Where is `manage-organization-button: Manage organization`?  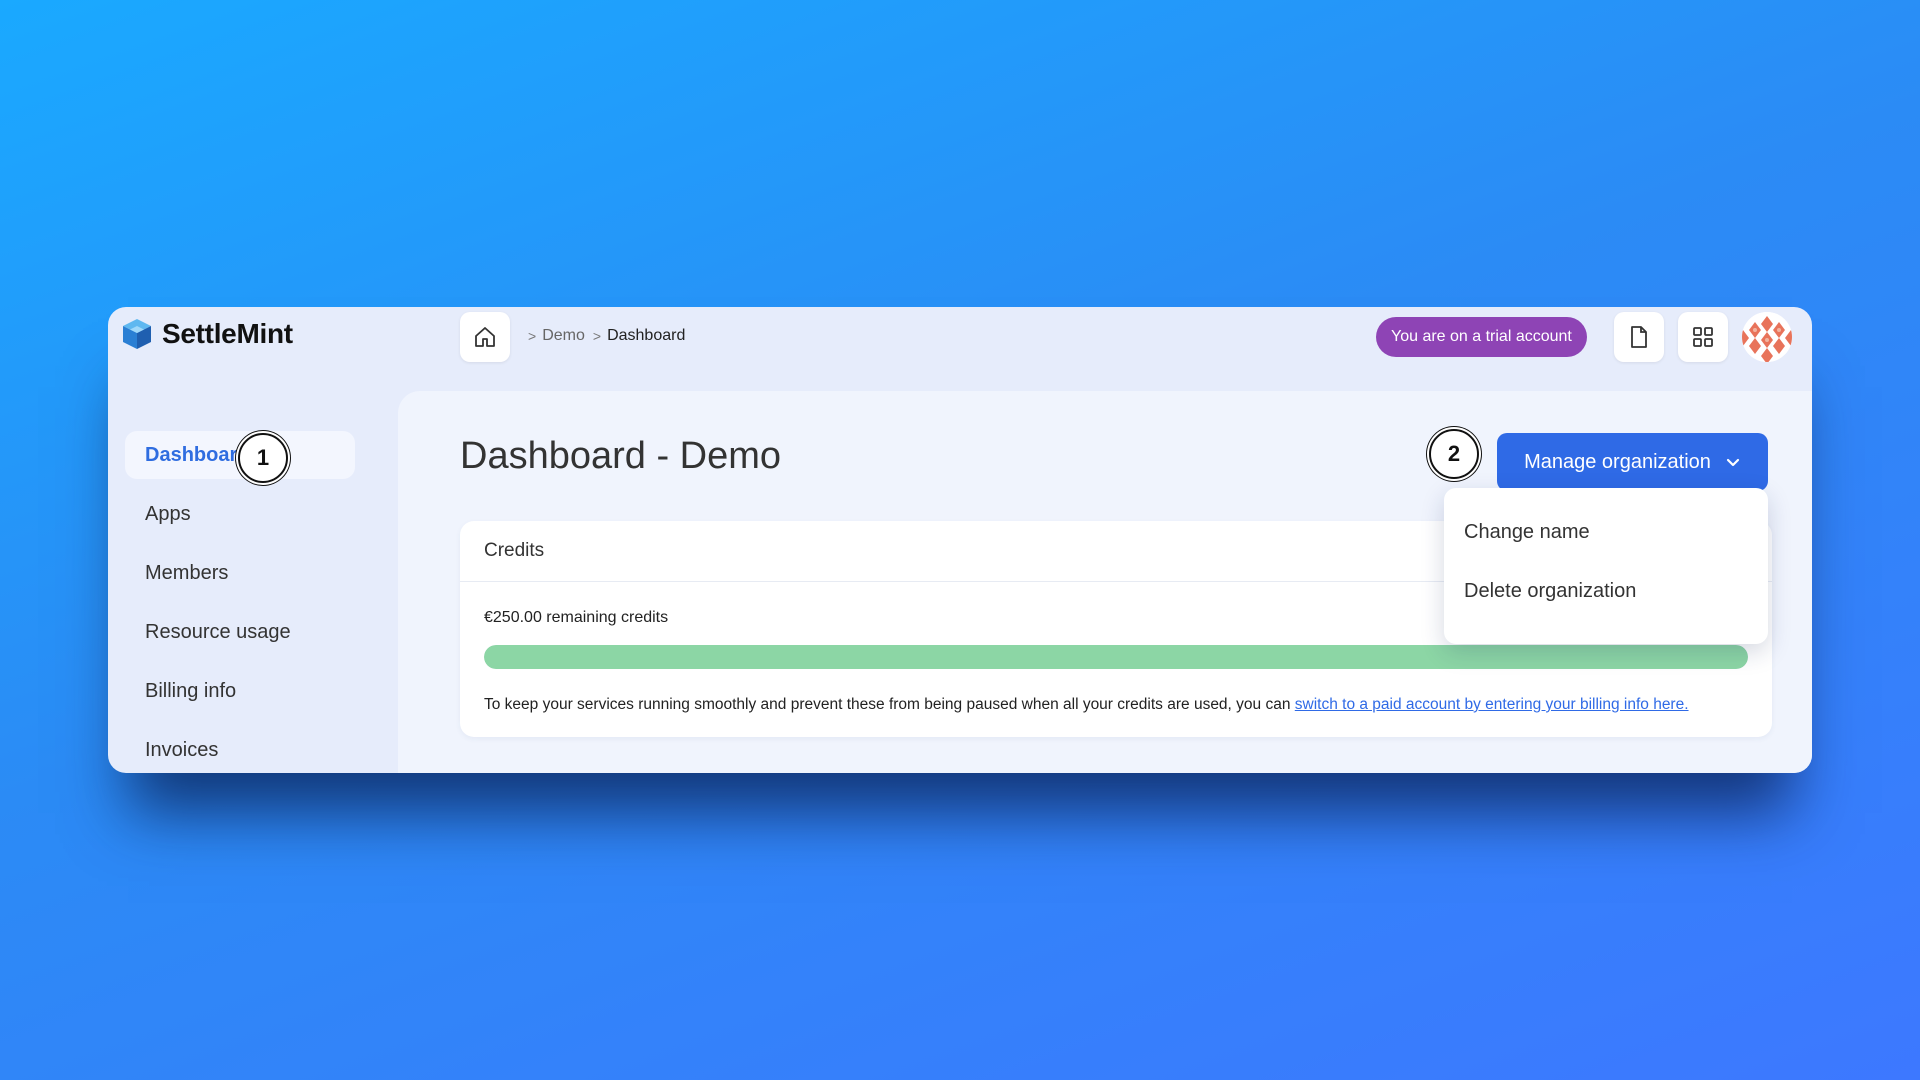
manage-organization-button: Manage organization is located at coordinates (1632, 462).